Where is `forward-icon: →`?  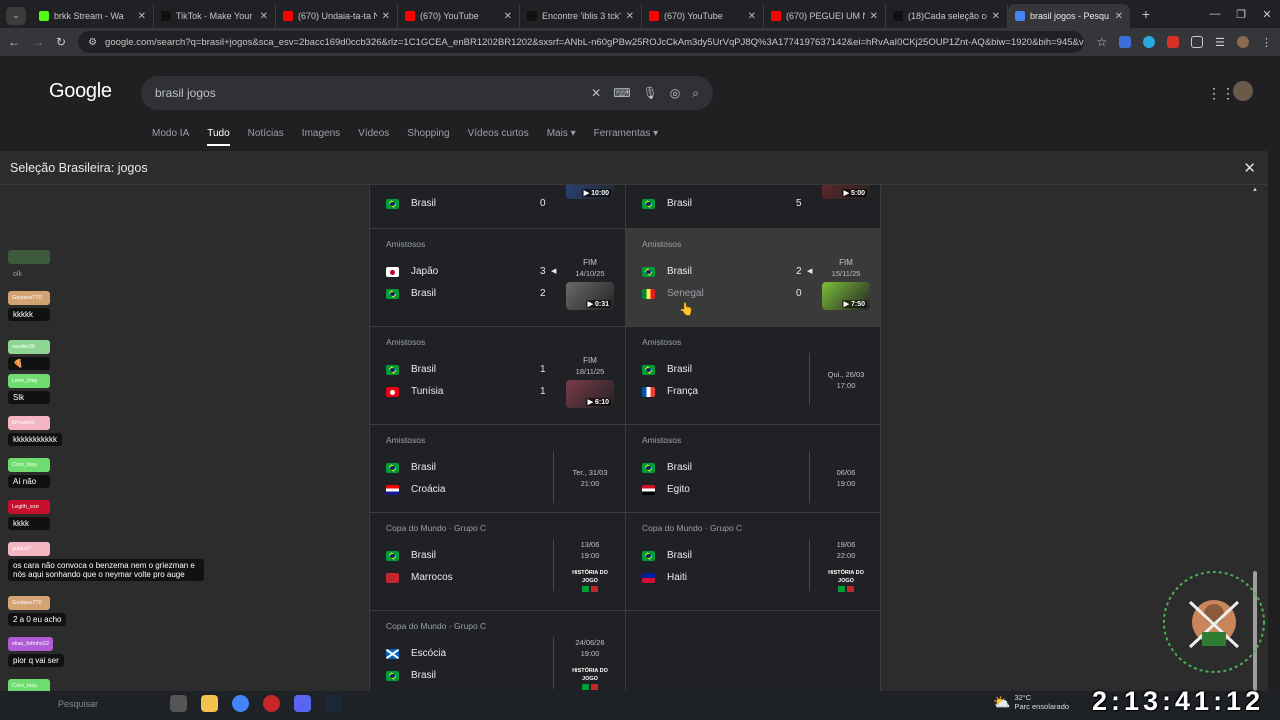
forward-icon: → is located at coordinates (38, 42).